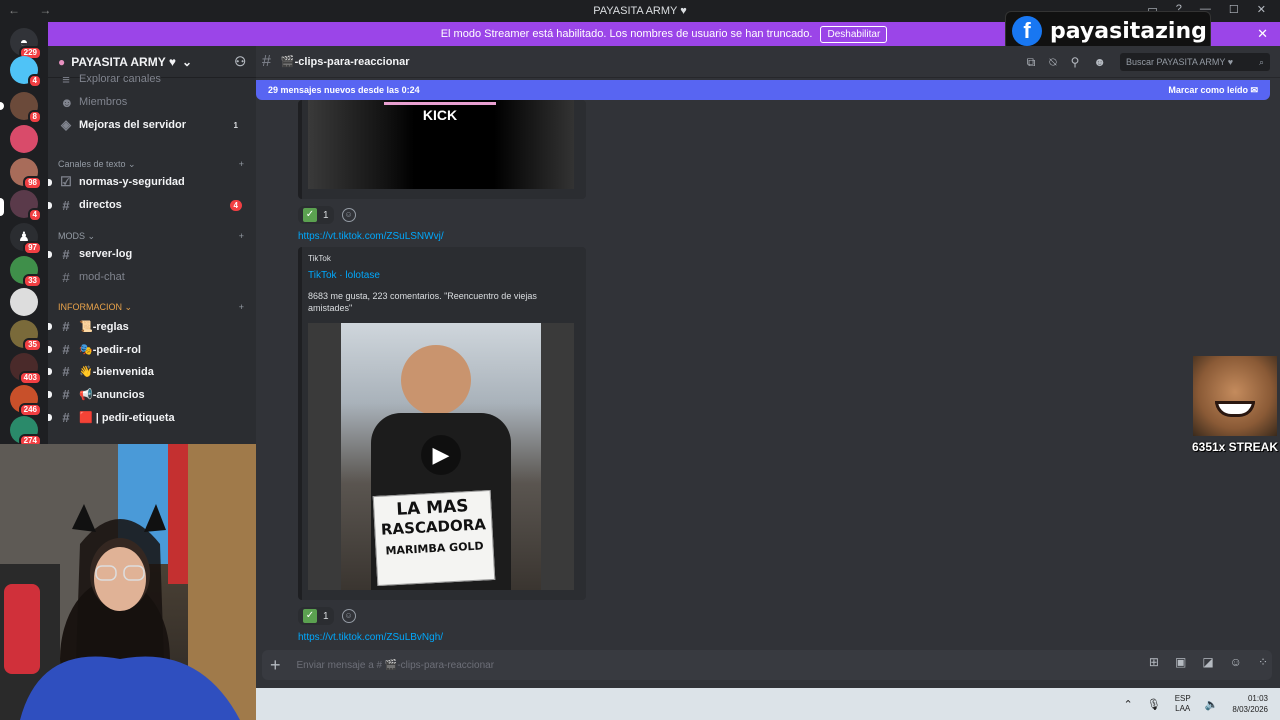 This screenshot has height=720, width=1280. Describe the element at coordinates (34, 81) in the screenshot. I see `server-badge: 4` at that location.